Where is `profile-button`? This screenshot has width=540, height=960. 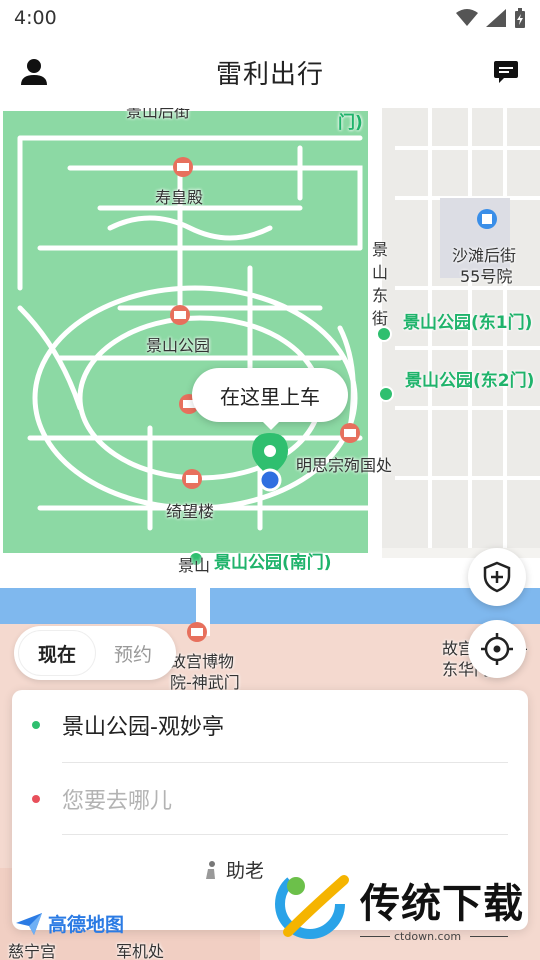 profile-button is located at coordinates (34, 72).